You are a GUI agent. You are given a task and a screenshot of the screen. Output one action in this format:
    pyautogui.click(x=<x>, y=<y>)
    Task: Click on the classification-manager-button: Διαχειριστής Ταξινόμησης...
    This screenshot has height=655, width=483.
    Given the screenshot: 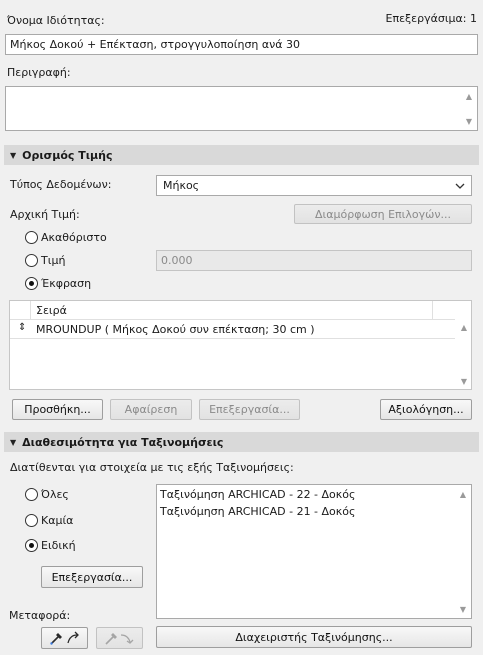 What is the action you would take?
    pyautogui.click(x=314, y=637)
    